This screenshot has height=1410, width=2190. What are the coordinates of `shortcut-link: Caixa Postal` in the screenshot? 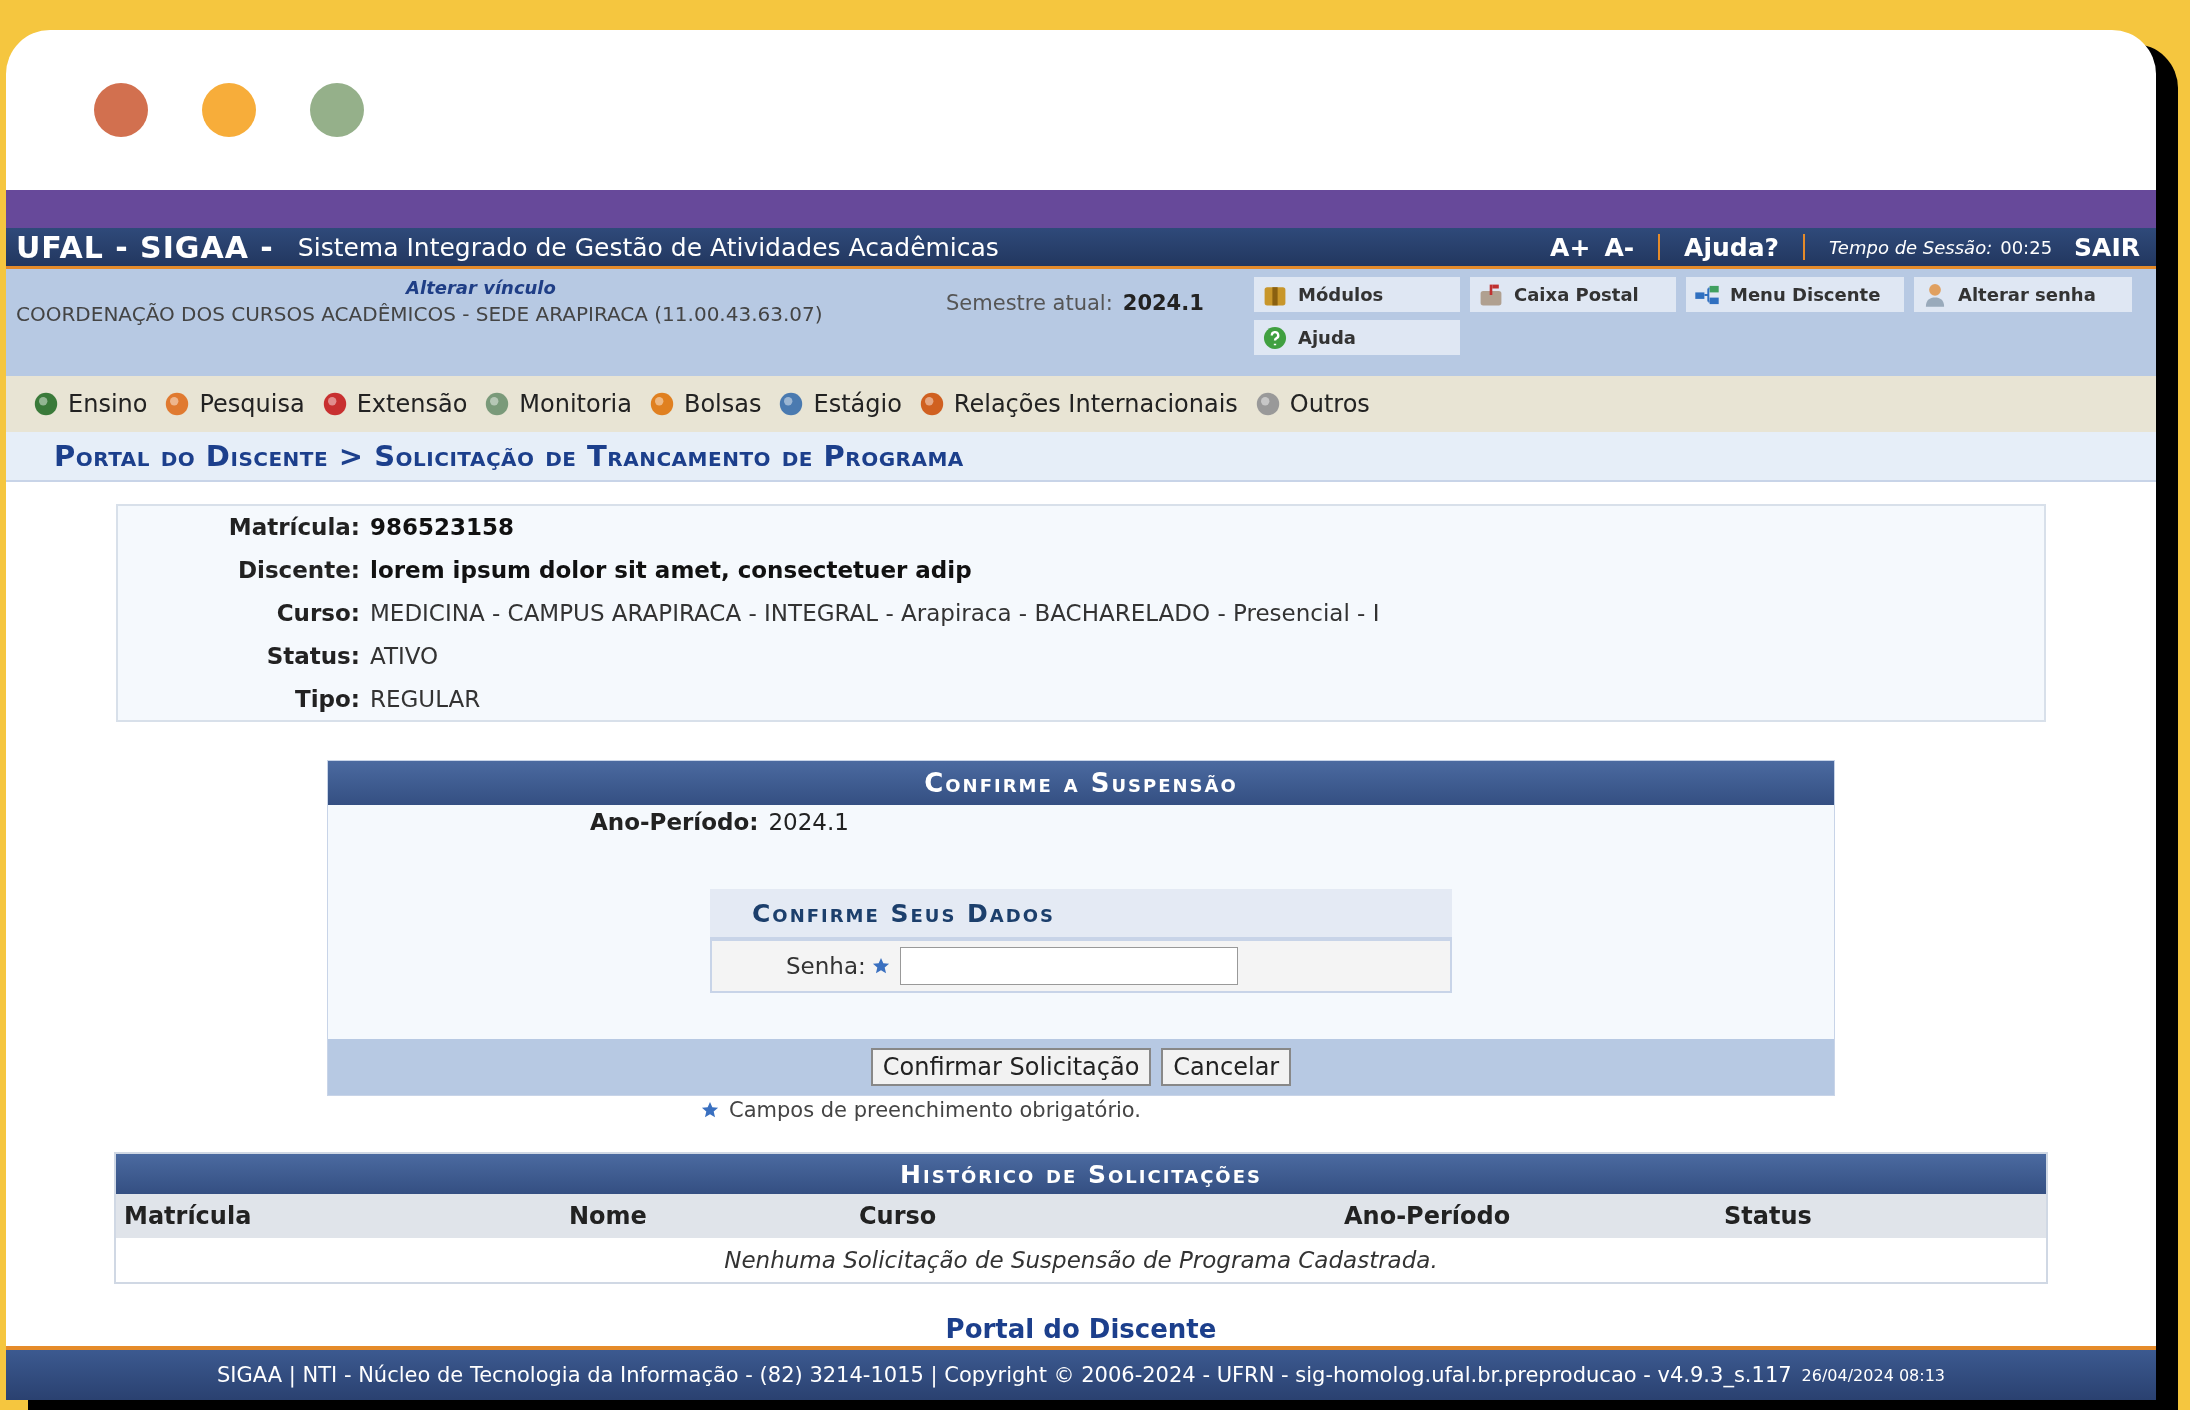 It's located at (1573, 294).